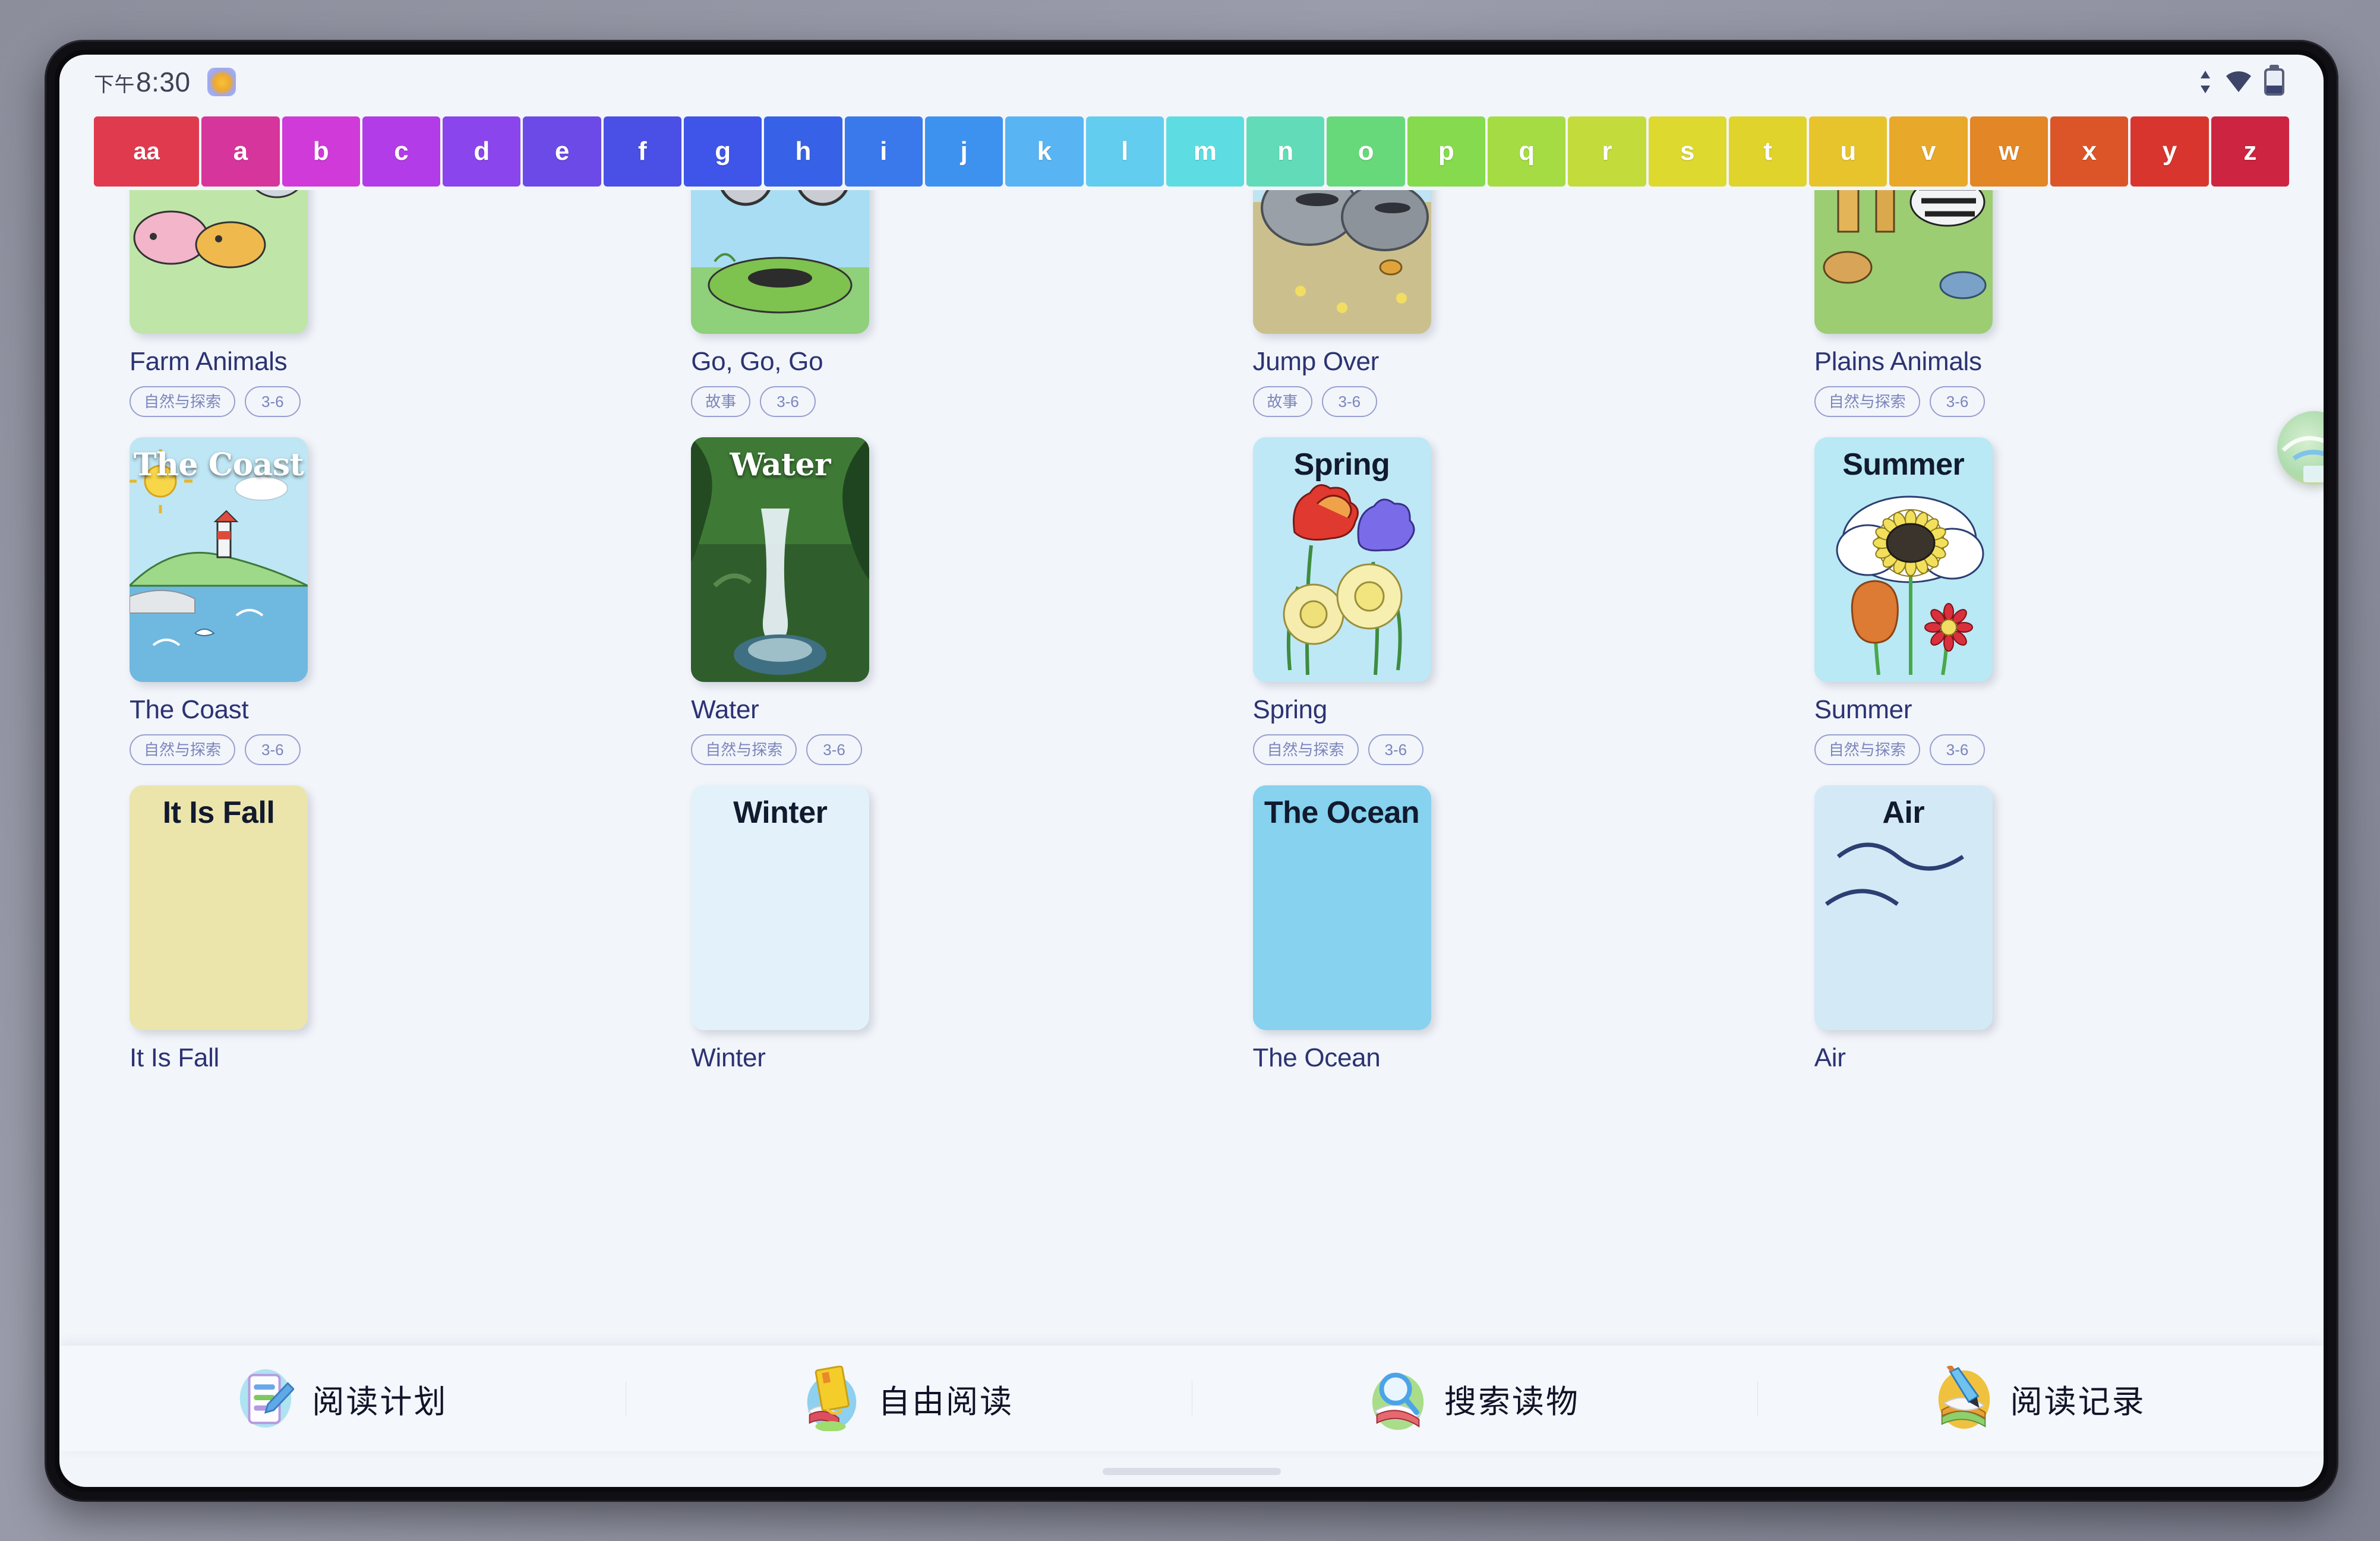 The height and width of the screenshot is (1541, 2380). Describe the element at coordinates (1495, 303) in the screenshot. I see `book-card: Jump Over 故事 3-6` at that location.